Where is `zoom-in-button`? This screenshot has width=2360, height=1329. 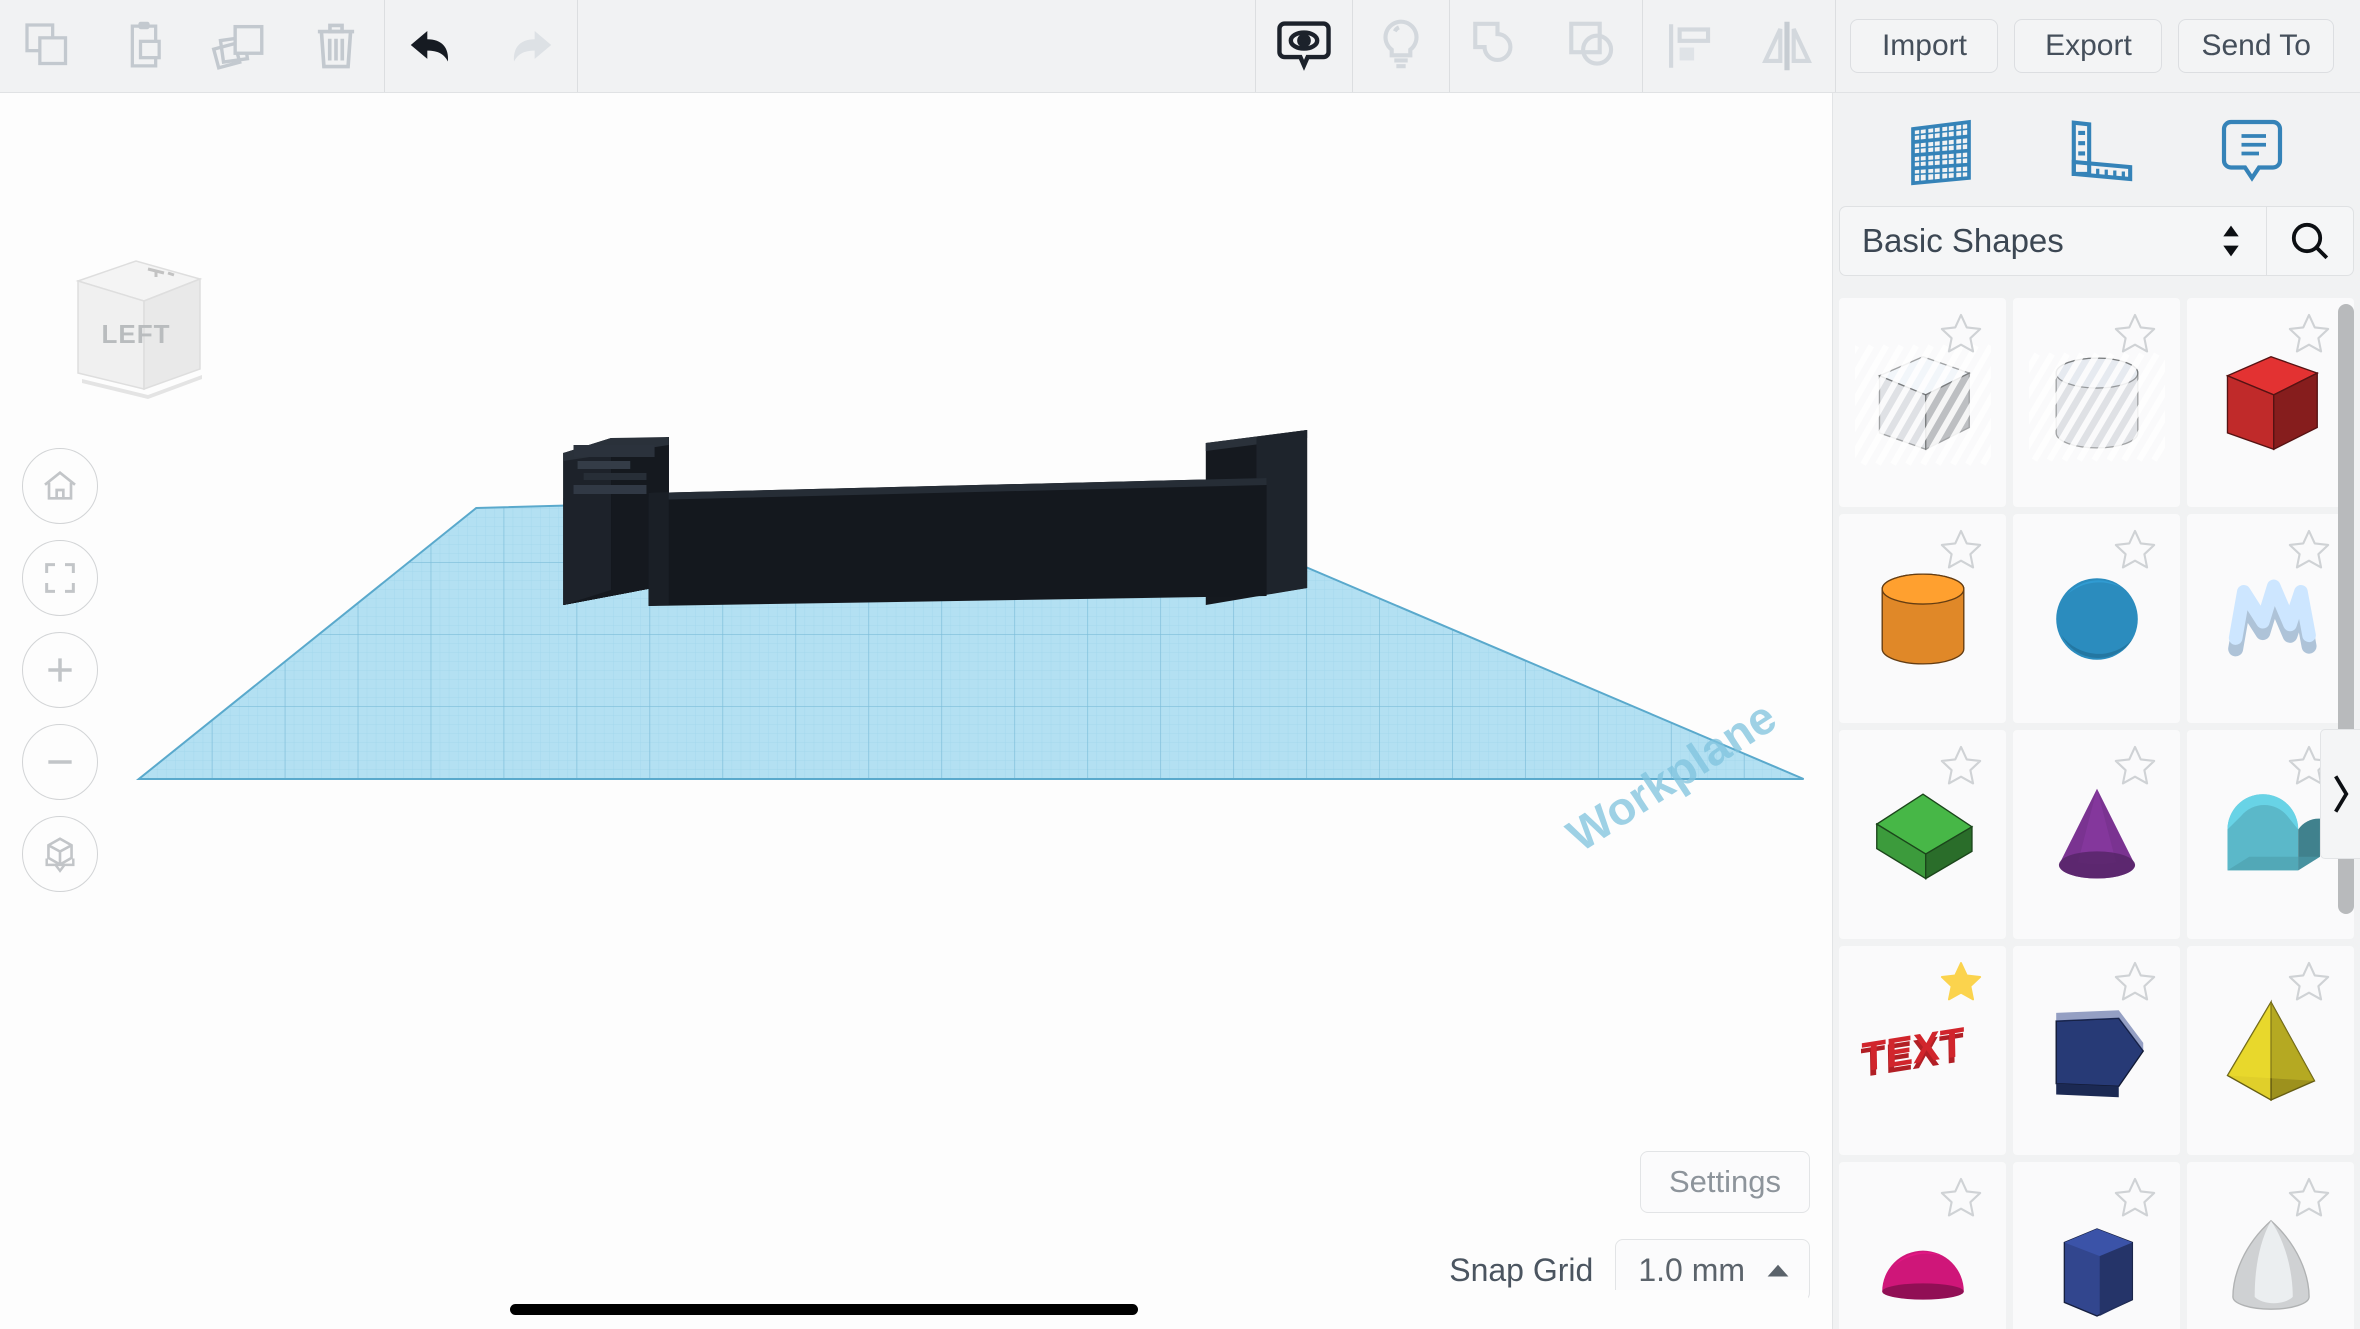 zoom-in-button is located at coordinates (60, 670).